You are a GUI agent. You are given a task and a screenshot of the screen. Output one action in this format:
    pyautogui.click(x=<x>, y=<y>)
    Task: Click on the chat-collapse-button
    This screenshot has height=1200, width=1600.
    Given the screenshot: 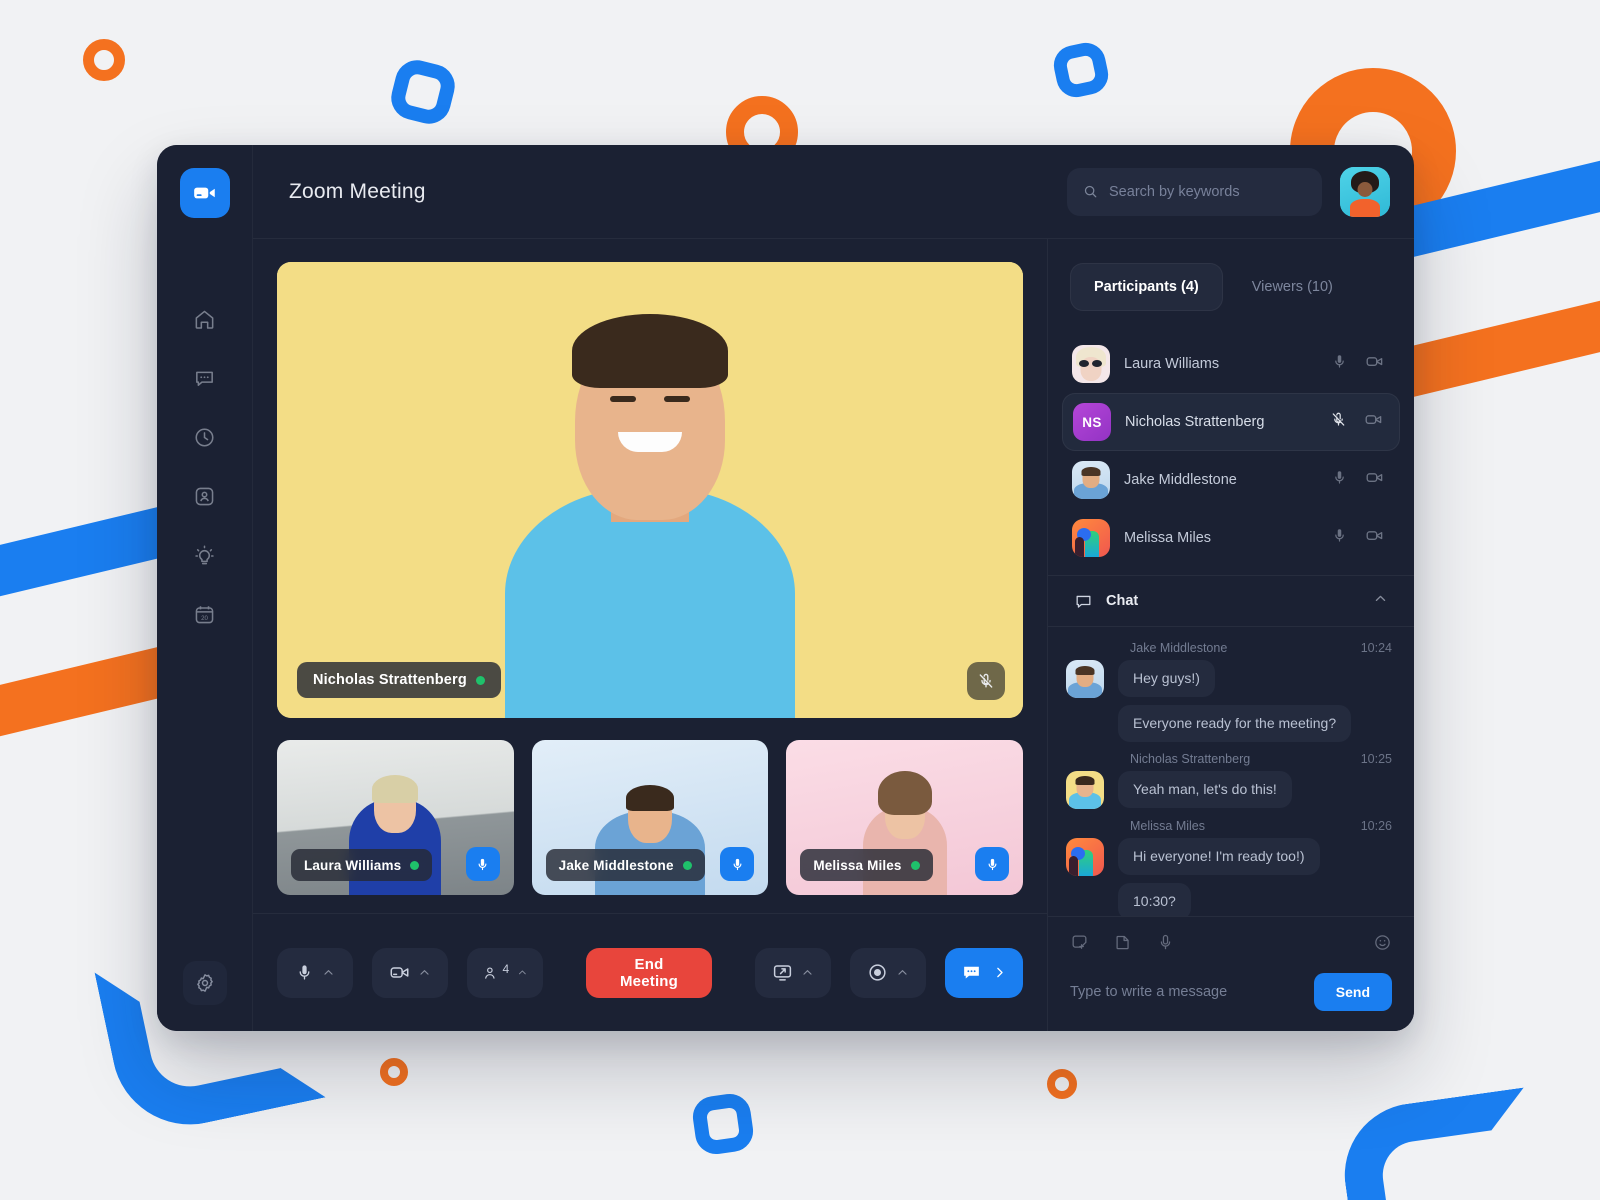 What is the action you would take?
    pyautogui.click(x=1380, y=601)
    